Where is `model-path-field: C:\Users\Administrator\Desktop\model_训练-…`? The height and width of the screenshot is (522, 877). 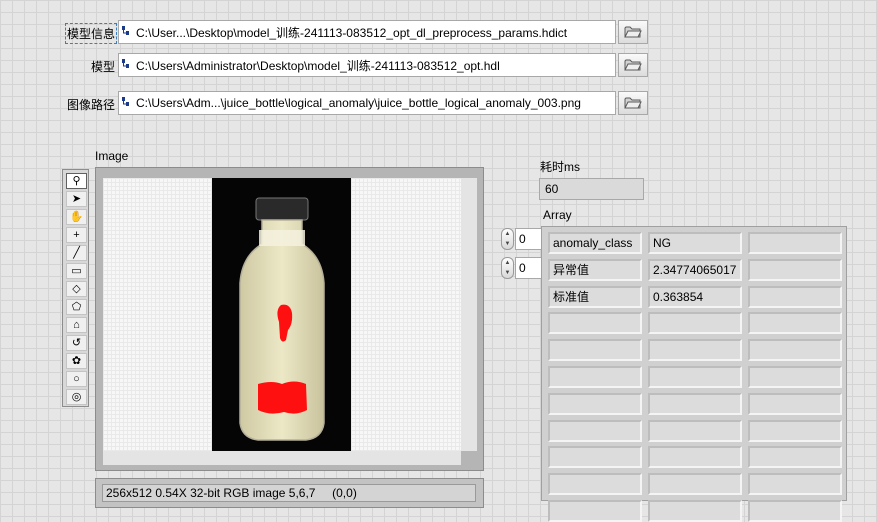
model-path-field: C:\Users\Administrator\Desktop\model_训练-… is located at coordinates (367, 65).